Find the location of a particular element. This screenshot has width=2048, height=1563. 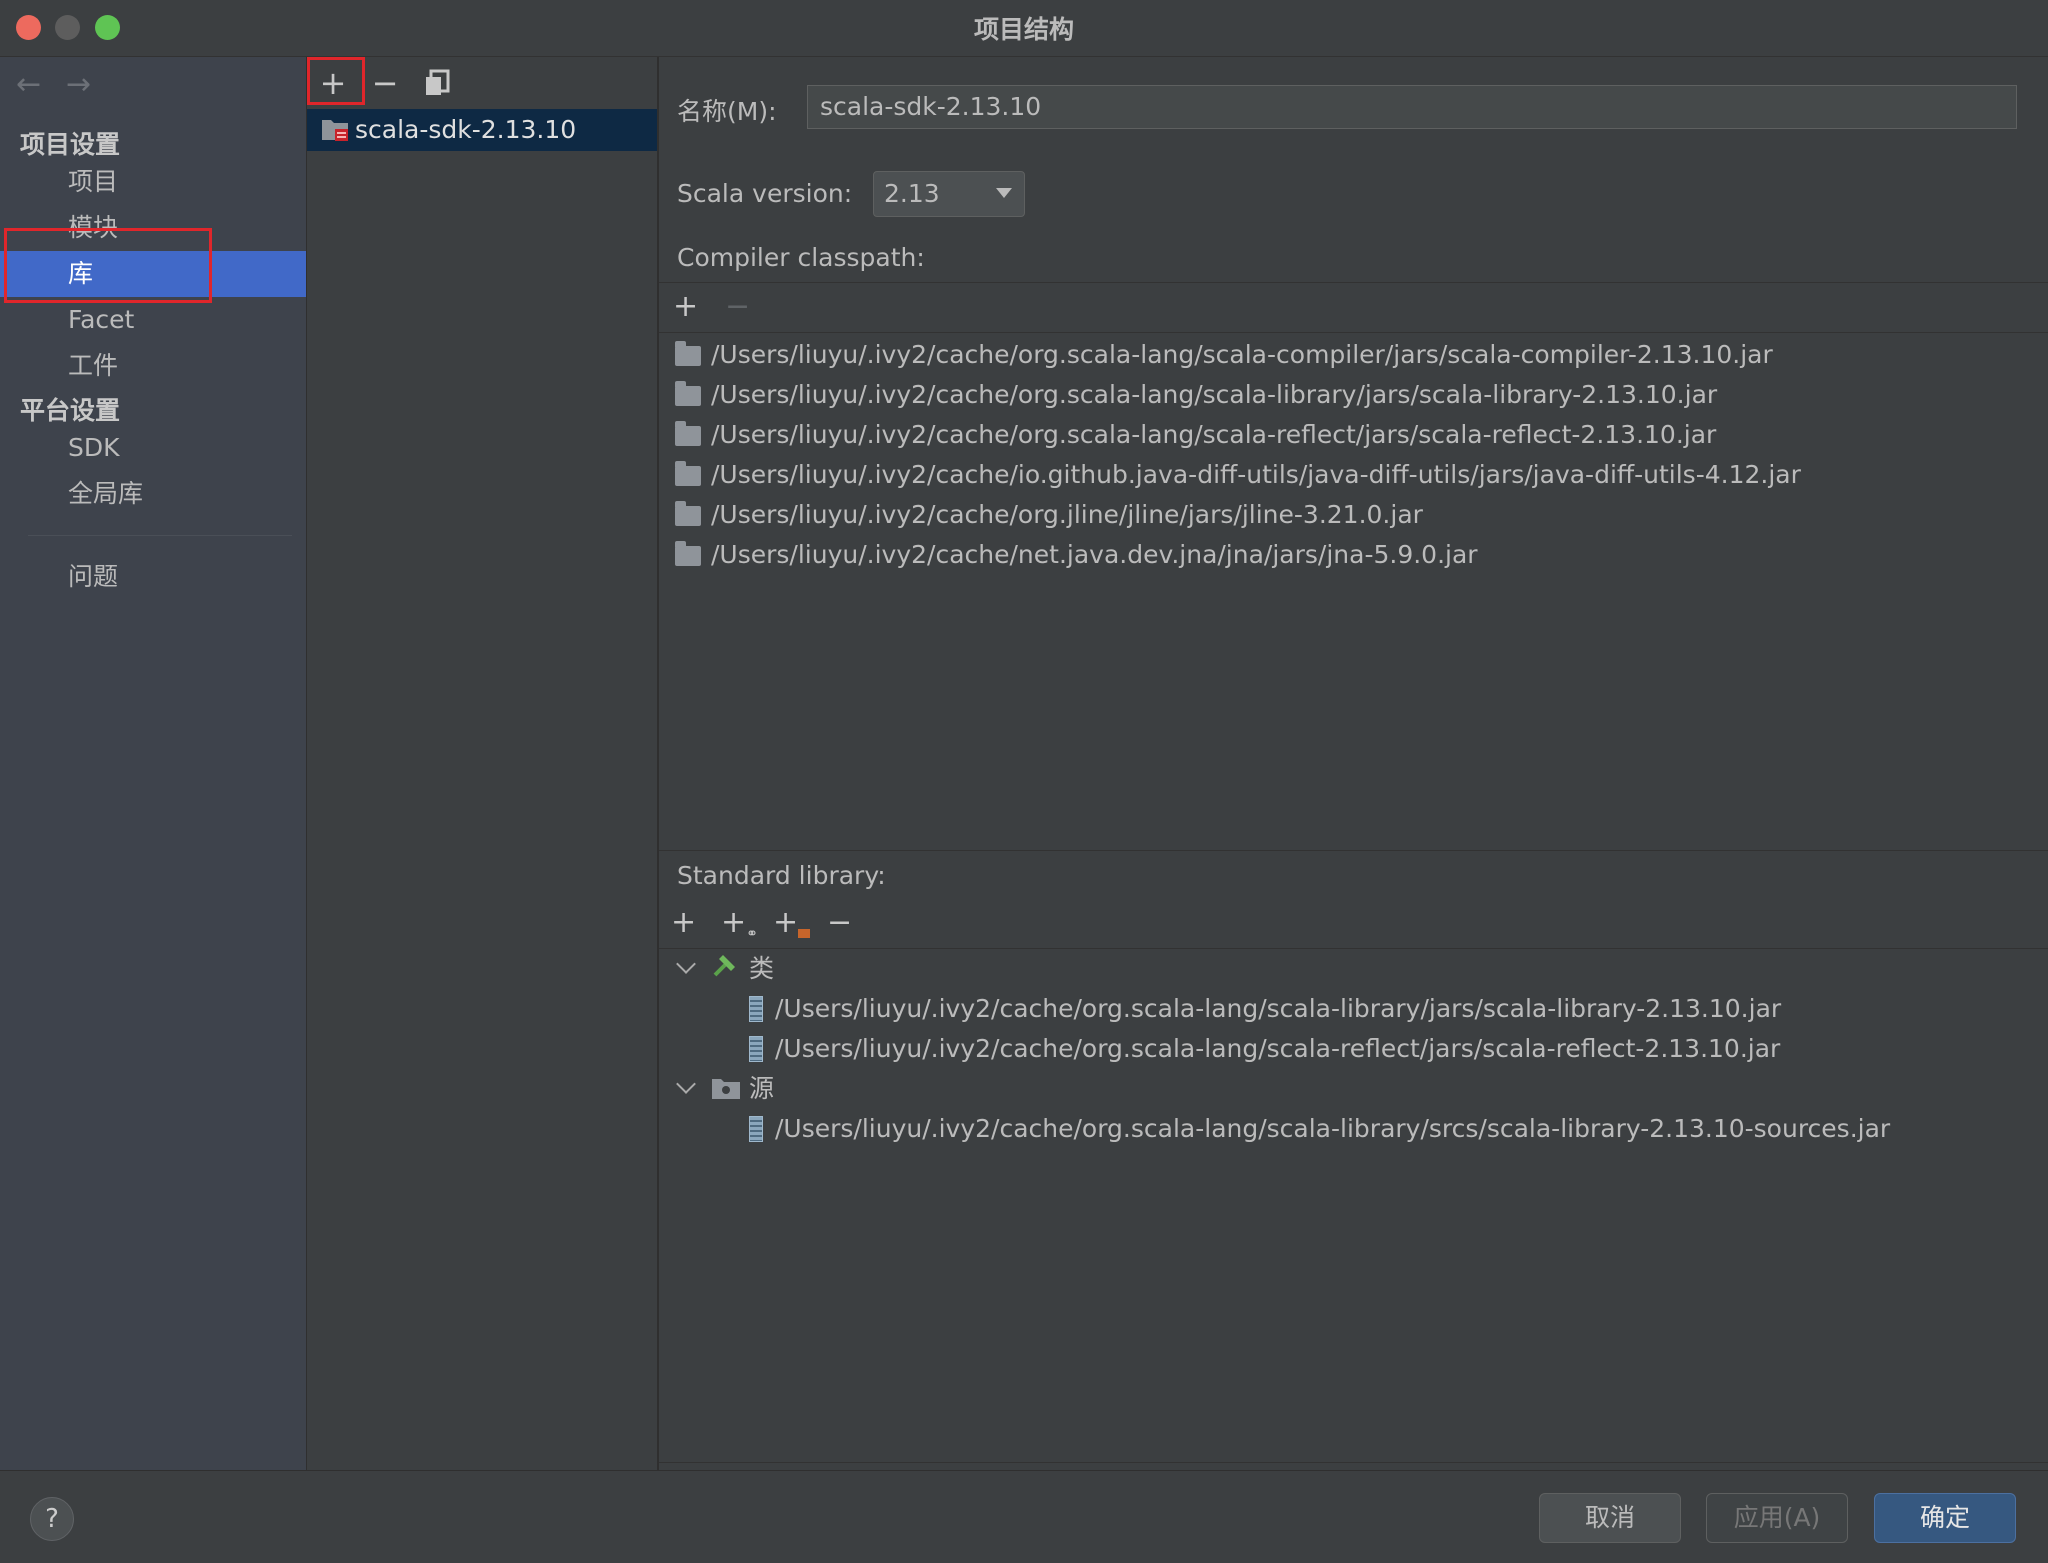

apply-button: 应用(A) is located at coordinates (1777, 1518).